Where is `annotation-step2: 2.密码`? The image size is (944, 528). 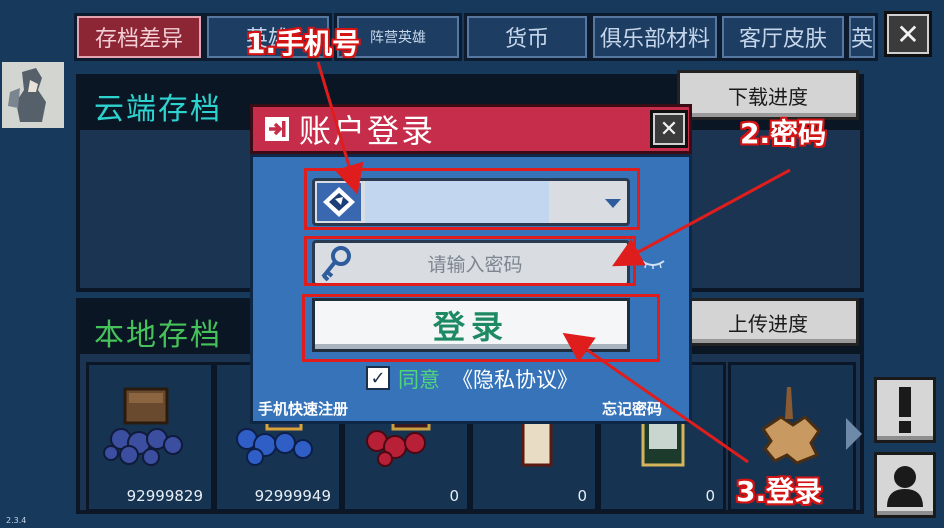 annotation-step2: 2.密码 is located at coordinates (783, 133).